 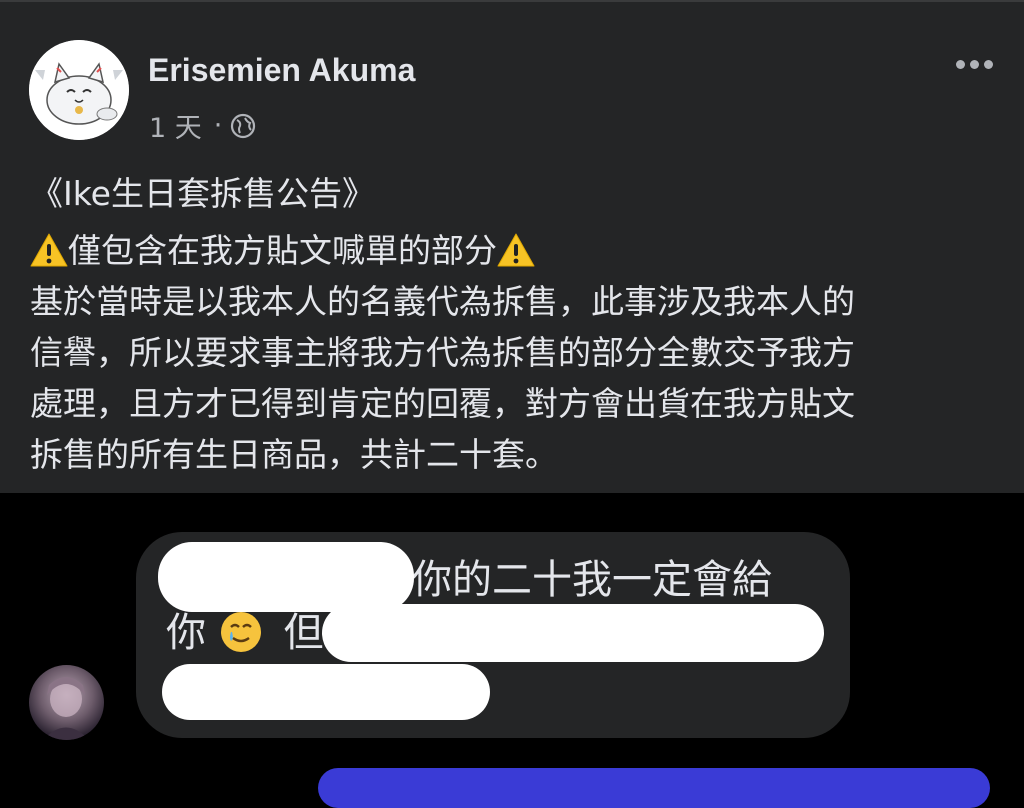 What do you see at coordinates (654, 788) in the screenshot?
I see `reply-bubble-edge` at bounding box center [654, 788].